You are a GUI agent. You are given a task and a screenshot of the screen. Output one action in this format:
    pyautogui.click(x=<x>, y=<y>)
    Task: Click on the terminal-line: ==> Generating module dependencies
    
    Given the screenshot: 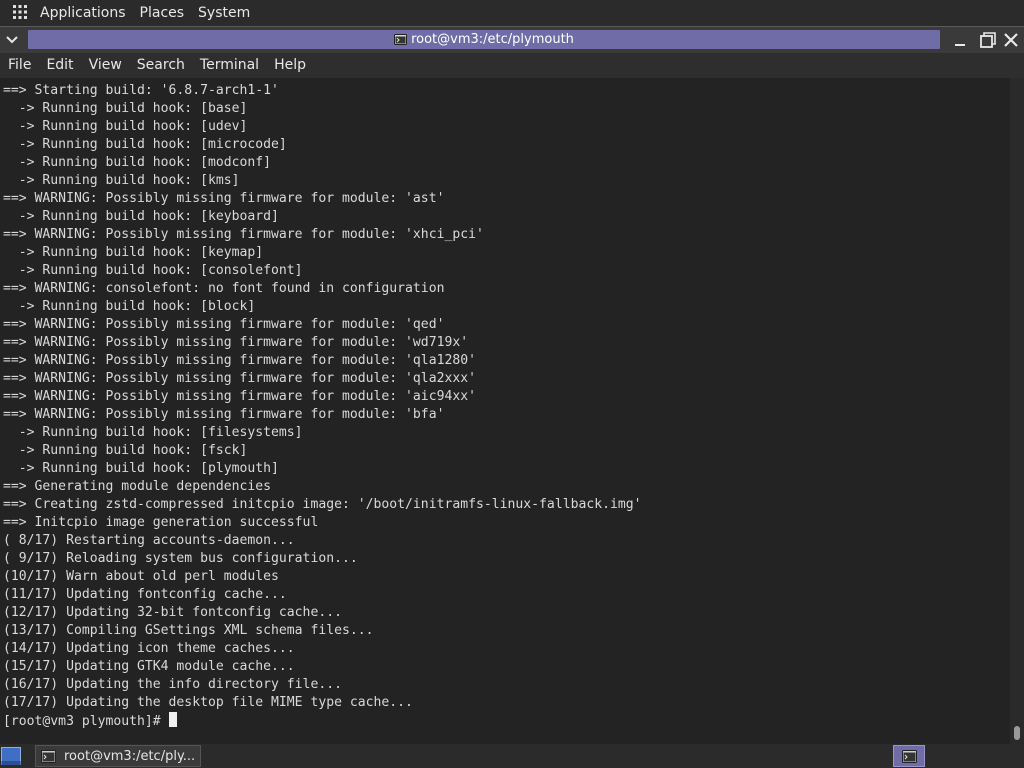 What is the action you would take?
    pyautogui.click(x=137, y=486)
    